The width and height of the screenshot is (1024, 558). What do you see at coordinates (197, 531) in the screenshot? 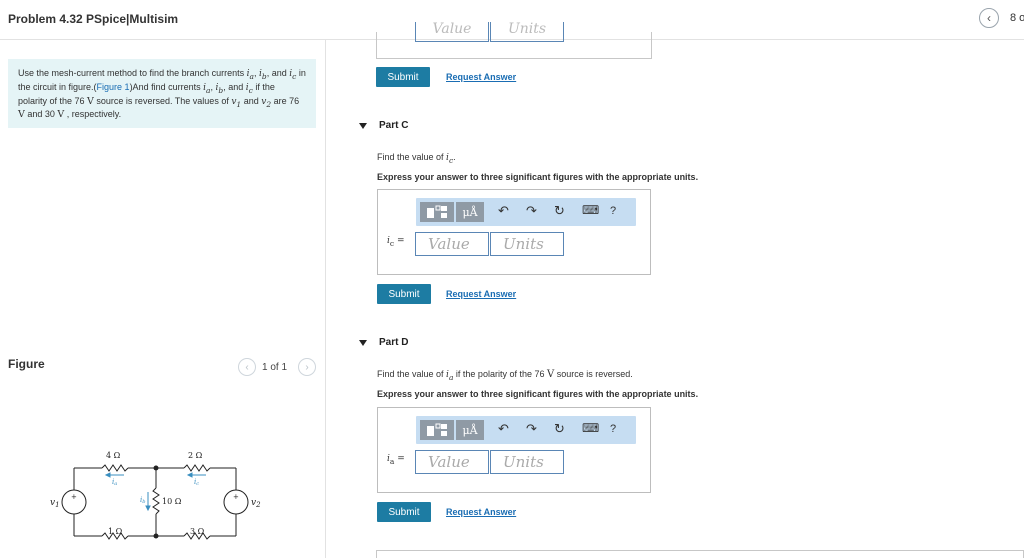
I see `label-r5: 3 Ω` at bounding box center [197, 531].